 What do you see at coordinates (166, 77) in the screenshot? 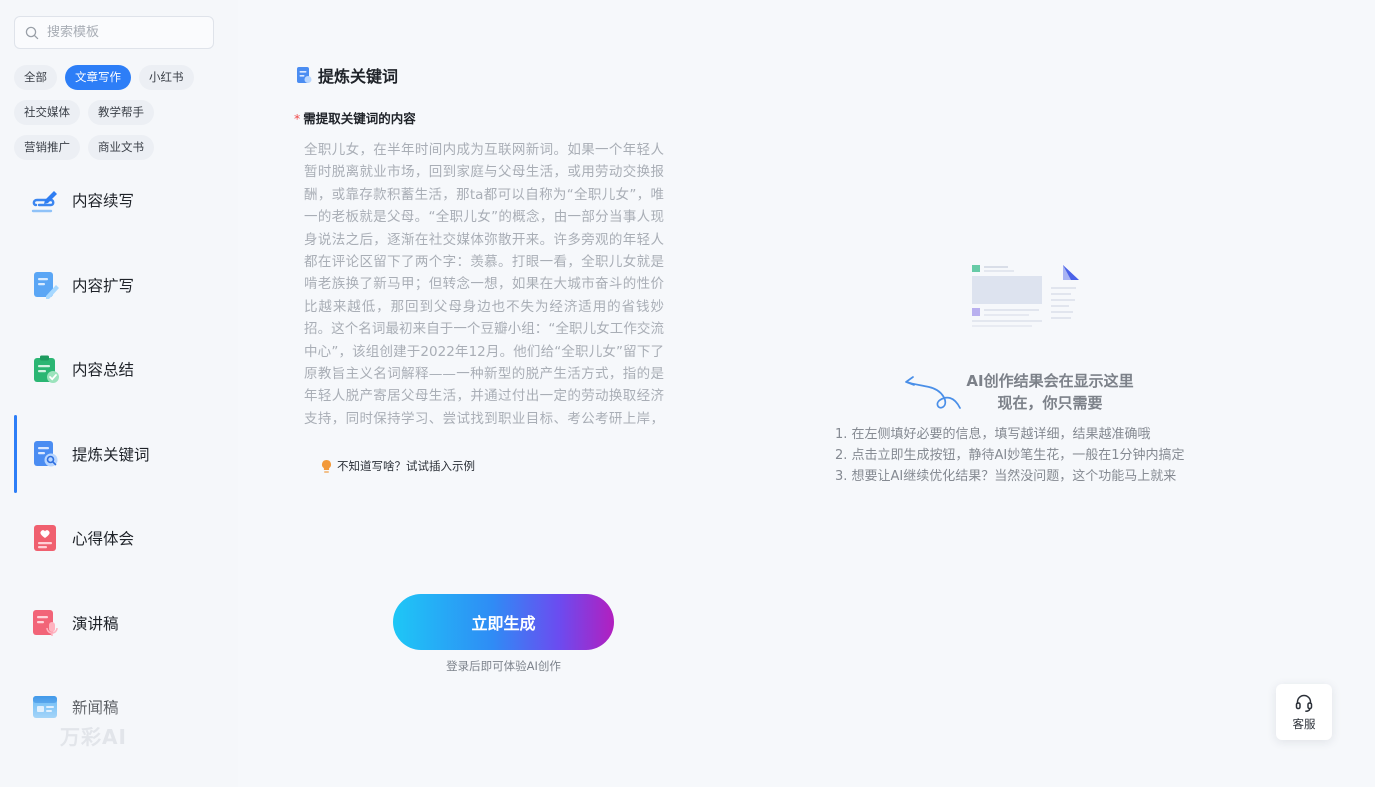
I see `tag-xiaohongshu: 小红书` at bounding box center [166, 77].